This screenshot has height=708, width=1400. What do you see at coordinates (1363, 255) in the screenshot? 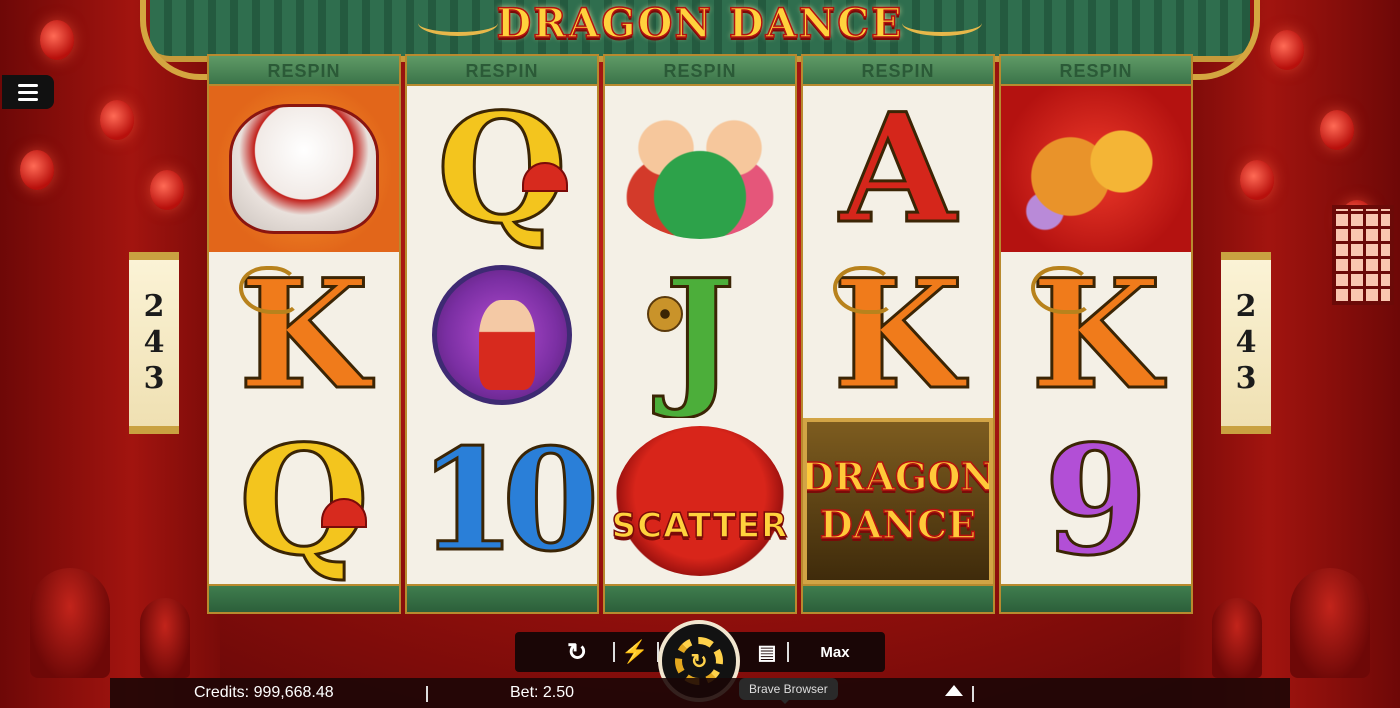
I see `lattice-window` at bounding box center [1363, 255].